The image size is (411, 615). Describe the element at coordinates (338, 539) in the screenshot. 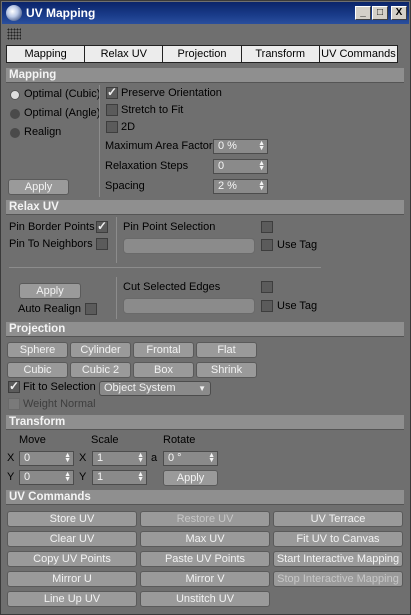

I see `fit-uv-to-canvas-button: Fit UV to Canvas` at that location.